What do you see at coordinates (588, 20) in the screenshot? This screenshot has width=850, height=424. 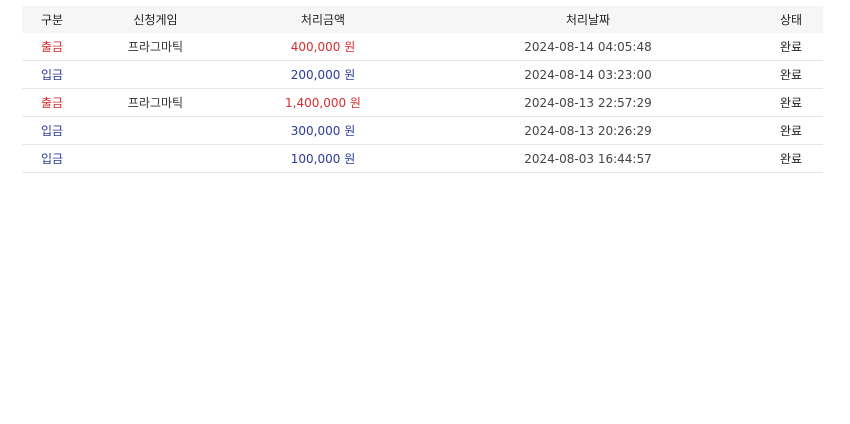 I see `header-date: 처리날짜` at bounding box center [588, 20].